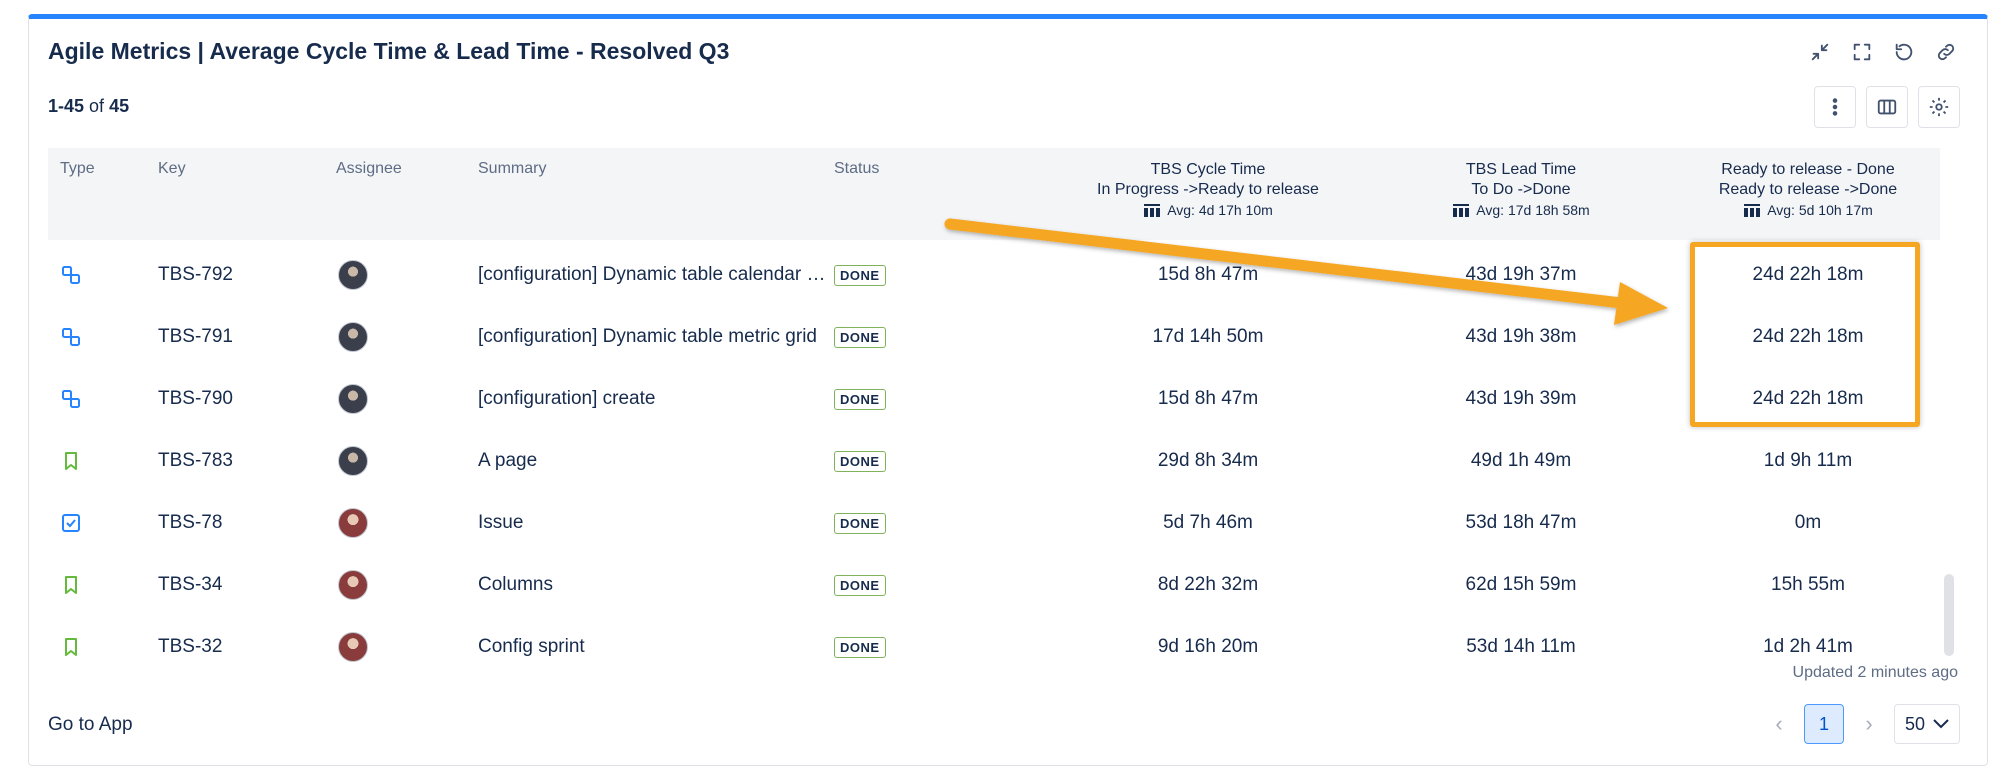 The width and height of the screenshot is (2000, 778). I want to click on table-row: TBS-78 Issue DONE 5d 7h 46m 53d 18h 47m 0m, so click(994, 523).